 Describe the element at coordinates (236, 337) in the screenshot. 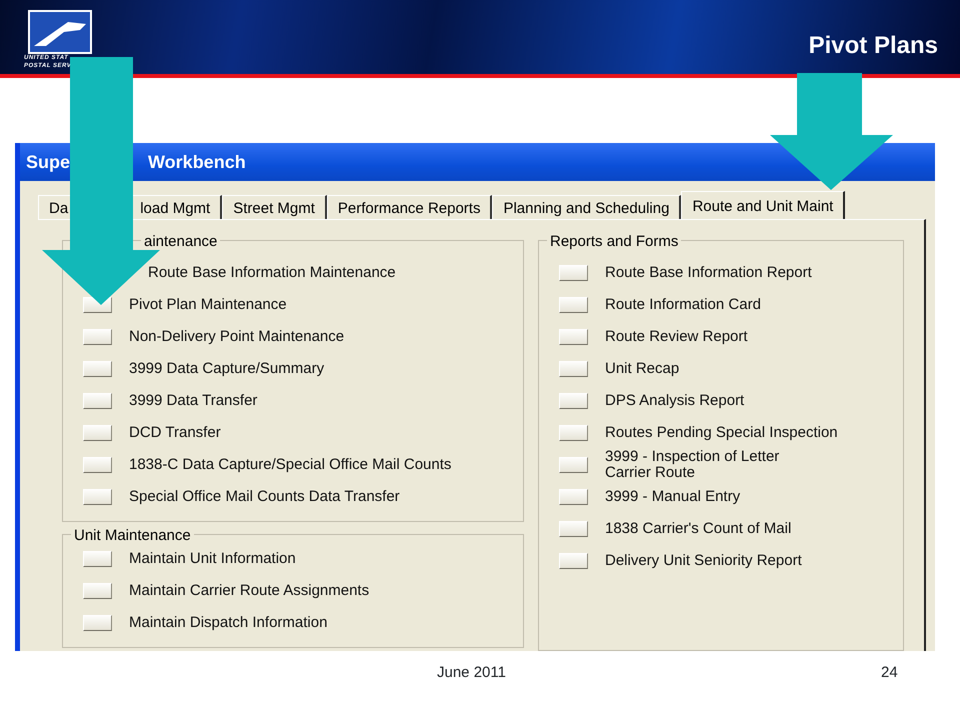

I see `option-label: Non-Delivery Point Maintenance` at that location.